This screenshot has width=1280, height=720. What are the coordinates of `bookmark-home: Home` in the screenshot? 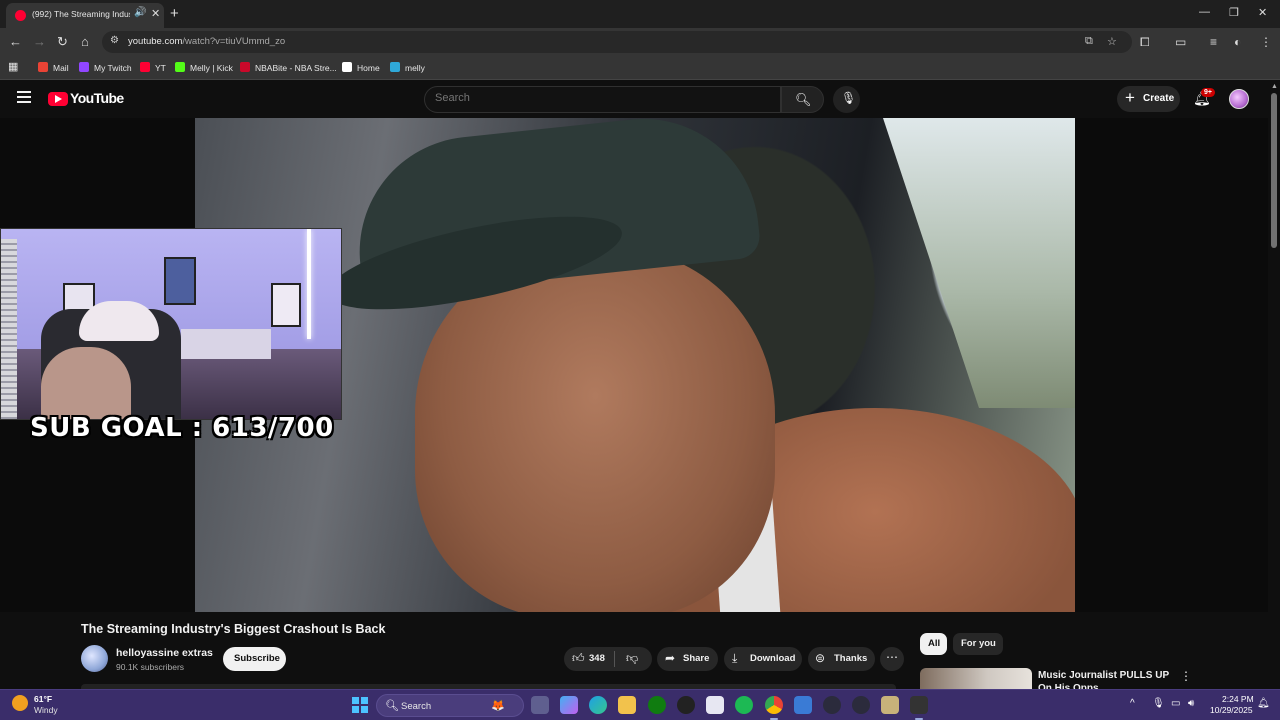 It's located at (361, 67).